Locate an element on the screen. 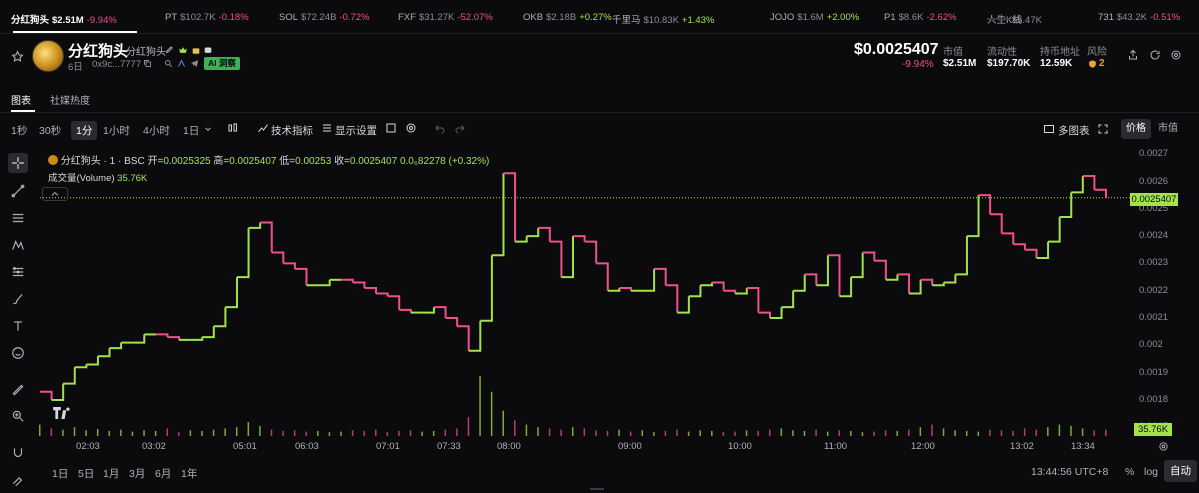 The width and height of the screenshot is (1199, 493). tradingview-logo-icon is located at coordinates (63, 413).